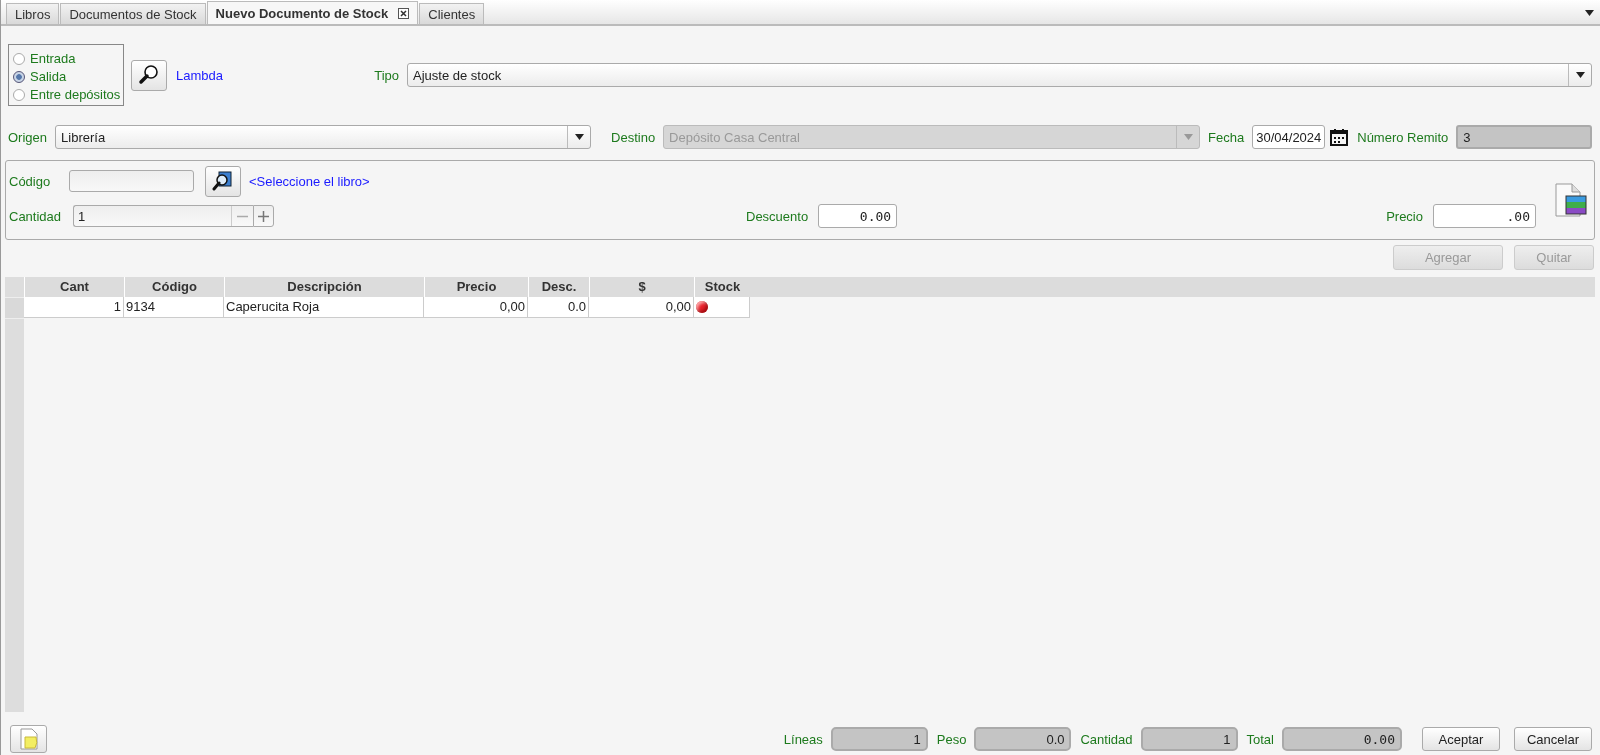  I want to click on total-label: Total, so click(1260, 739).